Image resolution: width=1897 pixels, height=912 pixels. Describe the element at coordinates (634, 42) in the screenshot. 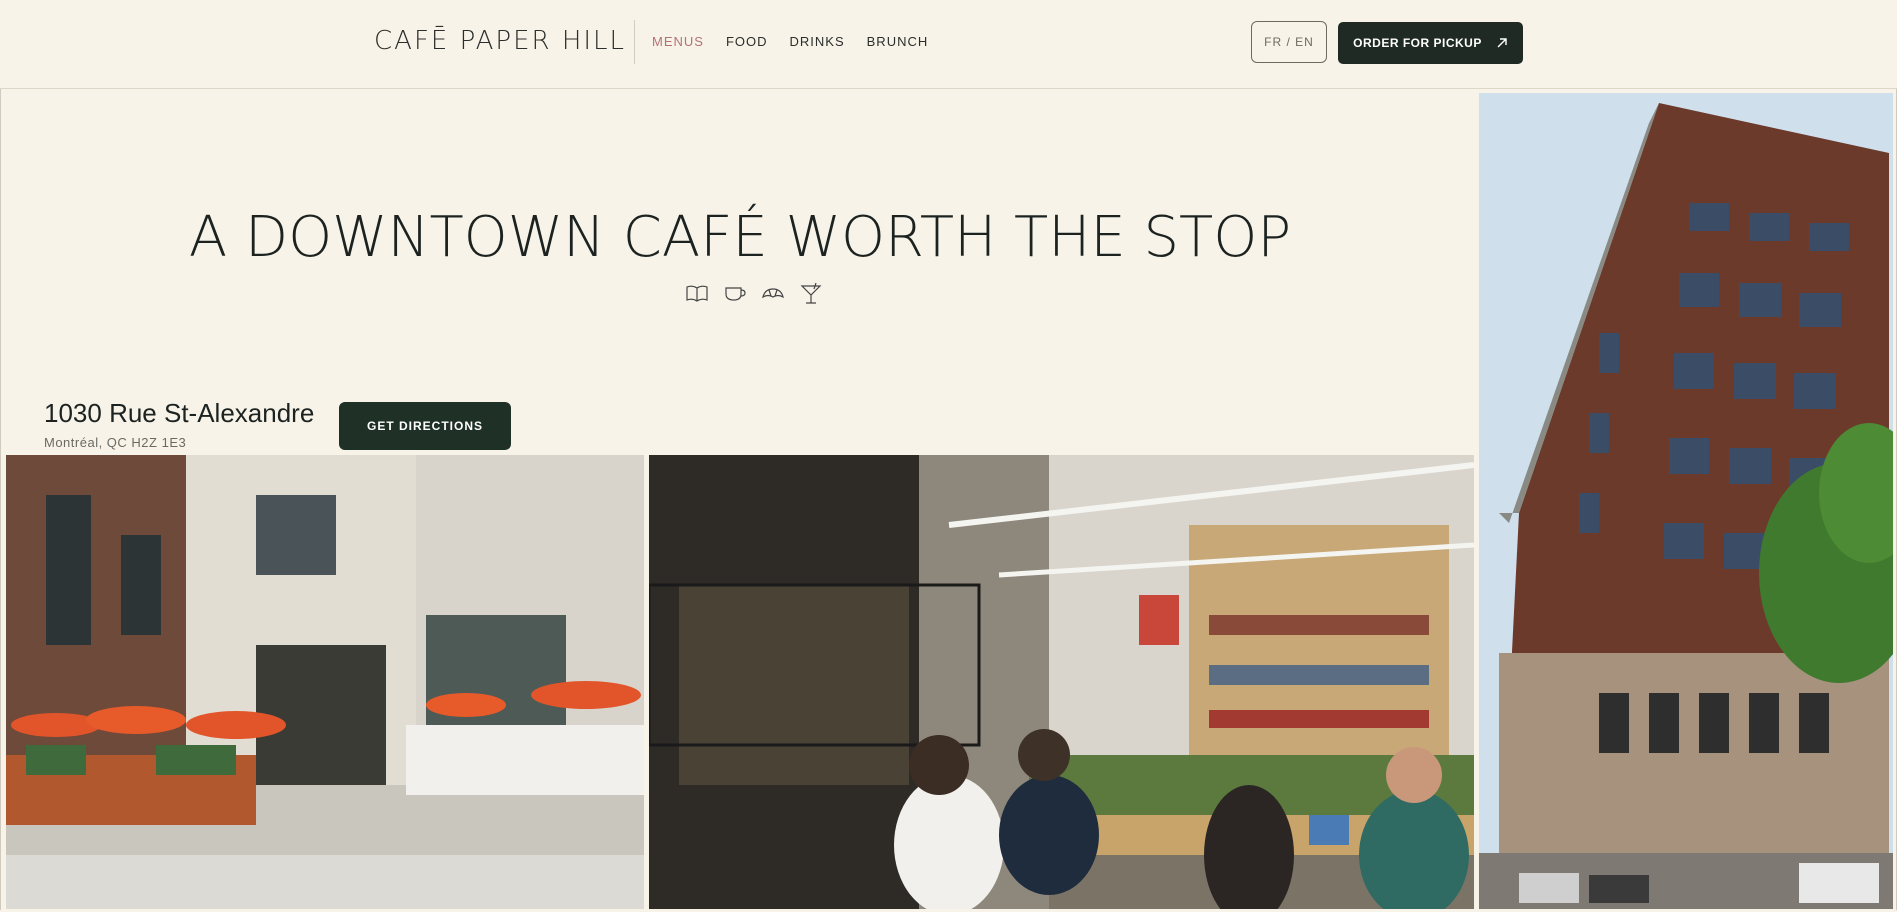

I see `header-divider` at that location.